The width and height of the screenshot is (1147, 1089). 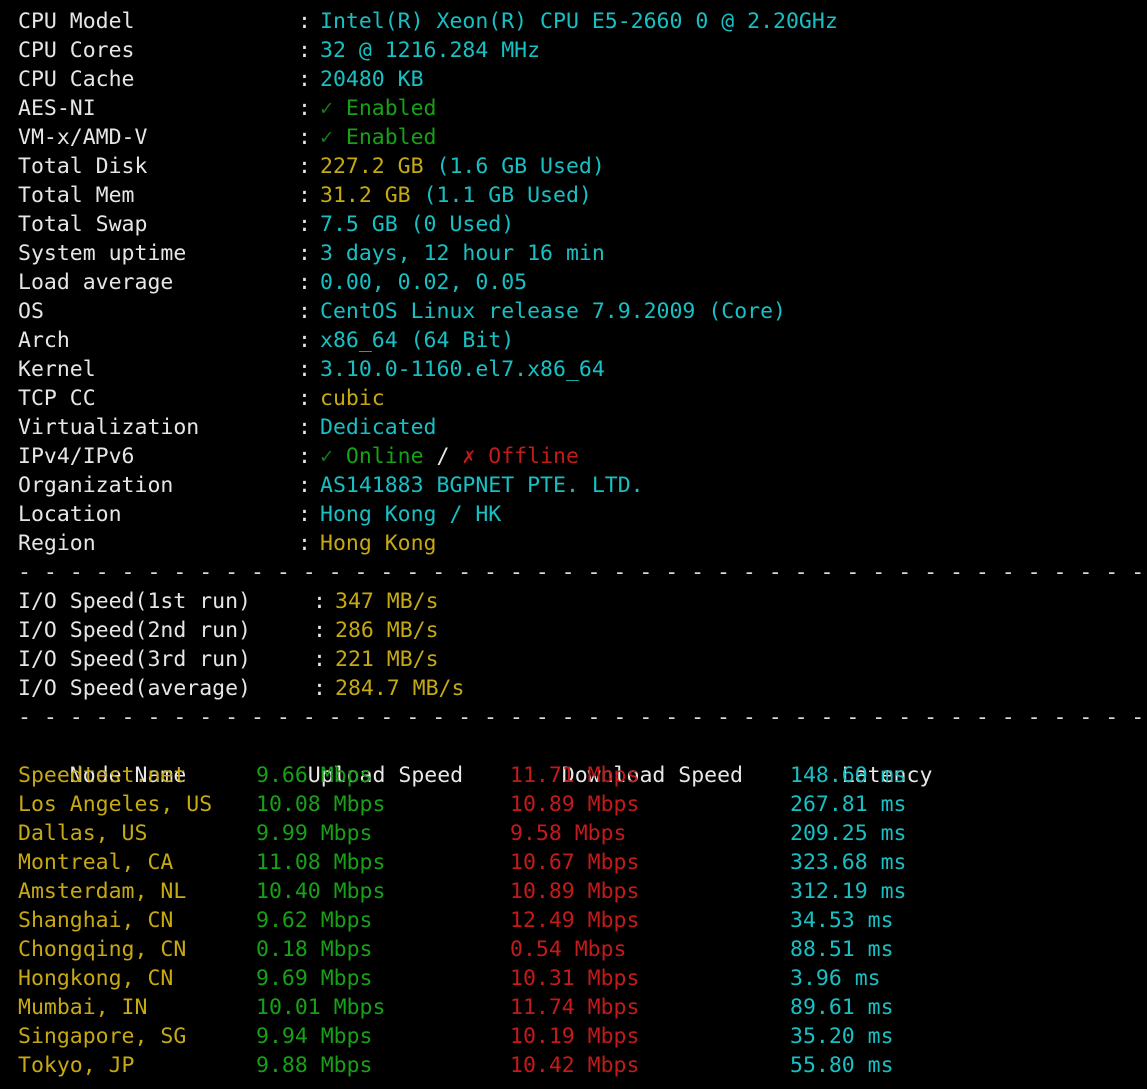 What do you see at coordinates (582, 195) in the screenshot?
I see `system-info-row: Total Mem:31.2 GB (1.1 GB Used)` at bounding box center [582, 195].